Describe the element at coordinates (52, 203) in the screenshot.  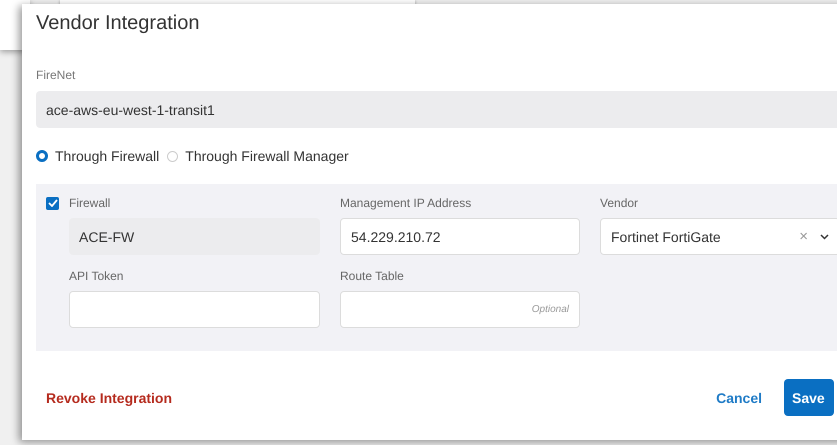
I see `checkbox` at that location.